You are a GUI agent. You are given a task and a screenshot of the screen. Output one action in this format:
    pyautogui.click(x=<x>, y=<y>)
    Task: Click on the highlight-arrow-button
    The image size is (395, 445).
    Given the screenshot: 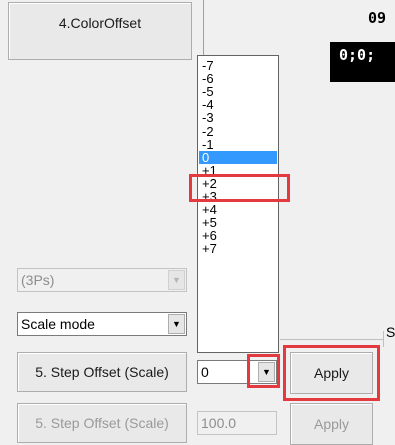 What is the action you would take?
    pyautogui.click(x=263, y=371)
    